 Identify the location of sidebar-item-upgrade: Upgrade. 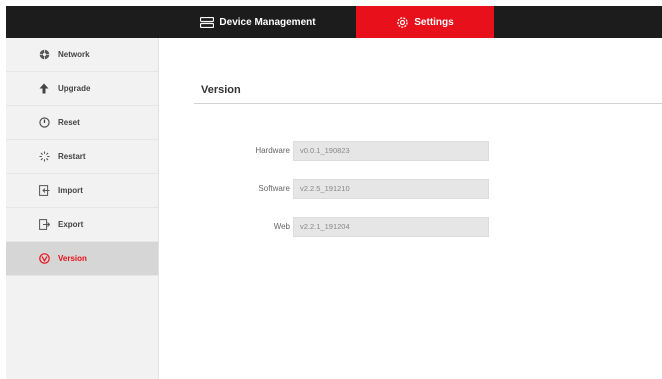
(82, 89).